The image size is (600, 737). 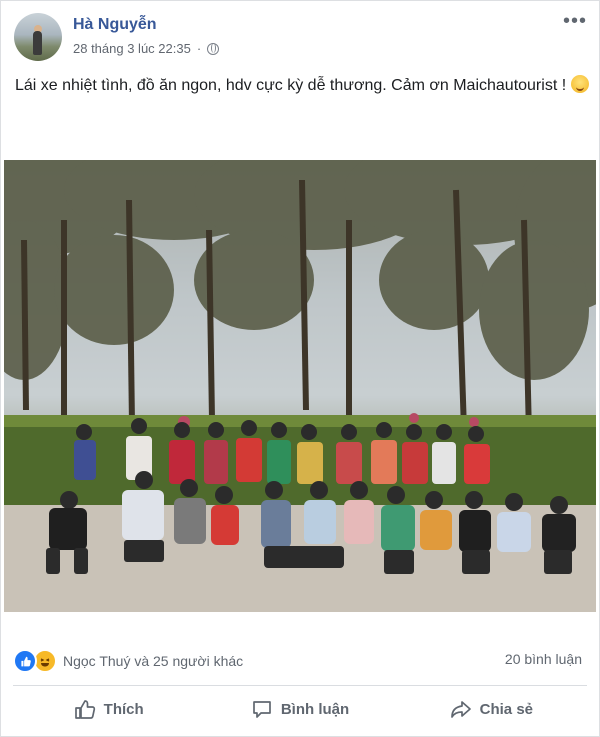 I want to click on smiling-face-emoji, so click(x=579, y=84).